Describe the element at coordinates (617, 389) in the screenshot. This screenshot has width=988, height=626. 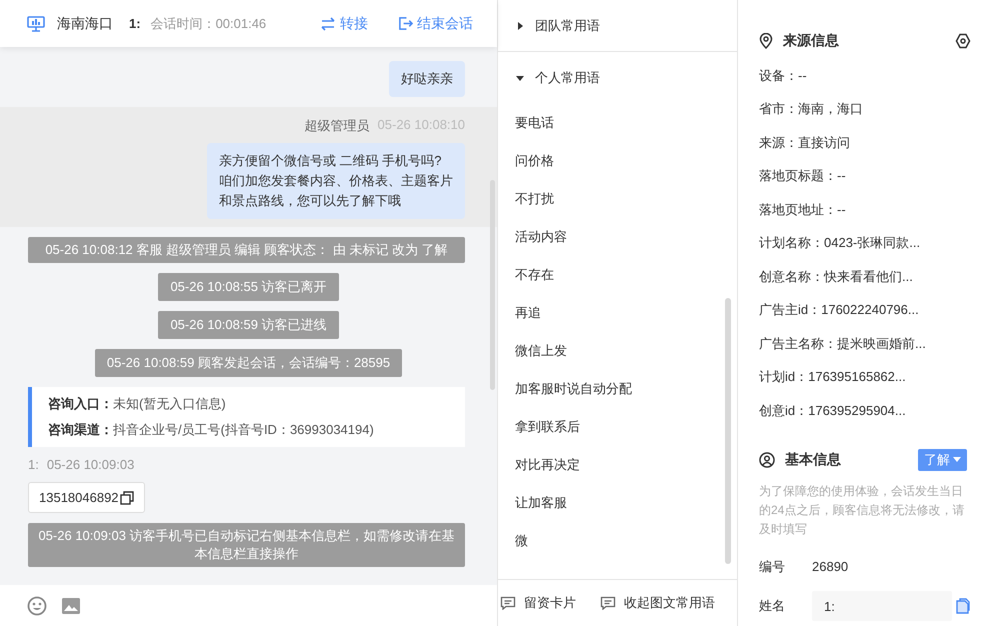
I see `phrase-item: 加客服时说自动分配` at that location.